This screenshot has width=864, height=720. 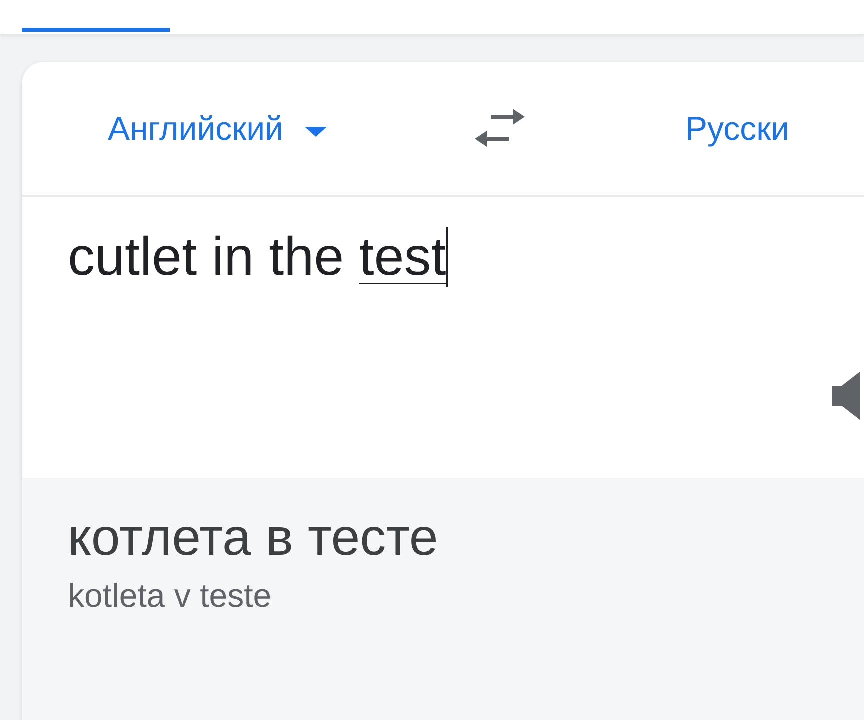 I want to click on target-language-button: Русски, so click(x=737, y=129).